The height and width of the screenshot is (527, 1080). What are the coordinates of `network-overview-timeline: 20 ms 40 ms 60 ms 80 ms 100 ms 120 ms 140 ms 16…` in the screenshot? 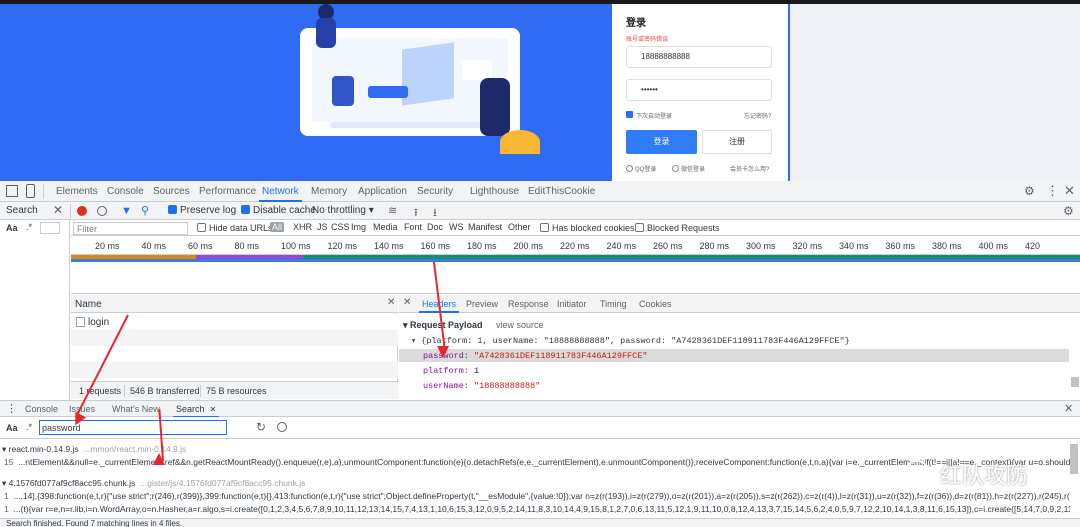 It's located at (575, 265).